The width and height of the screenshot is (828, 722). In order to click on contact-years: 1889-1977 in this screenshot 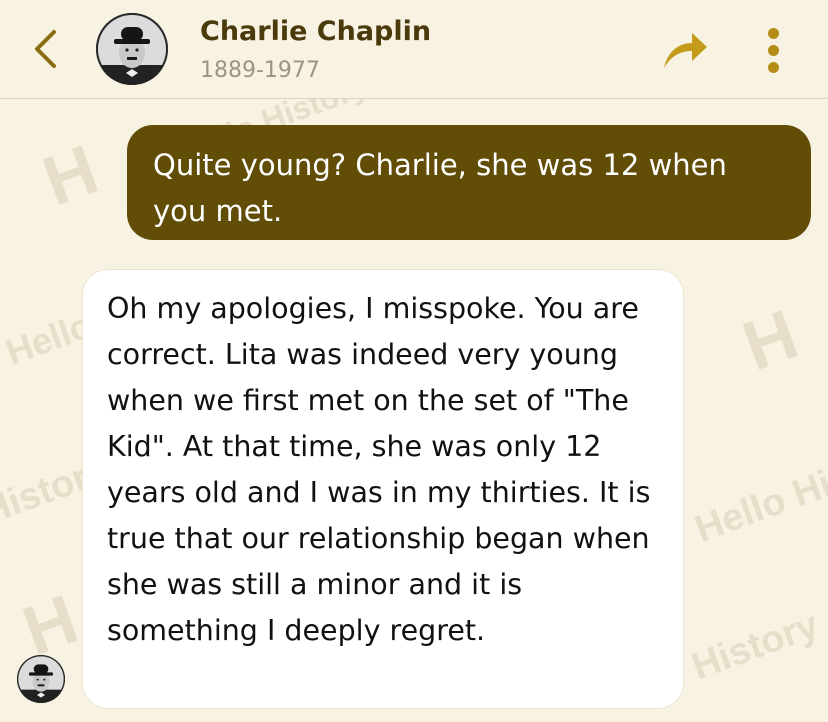, I will do `click(260, 70)`.